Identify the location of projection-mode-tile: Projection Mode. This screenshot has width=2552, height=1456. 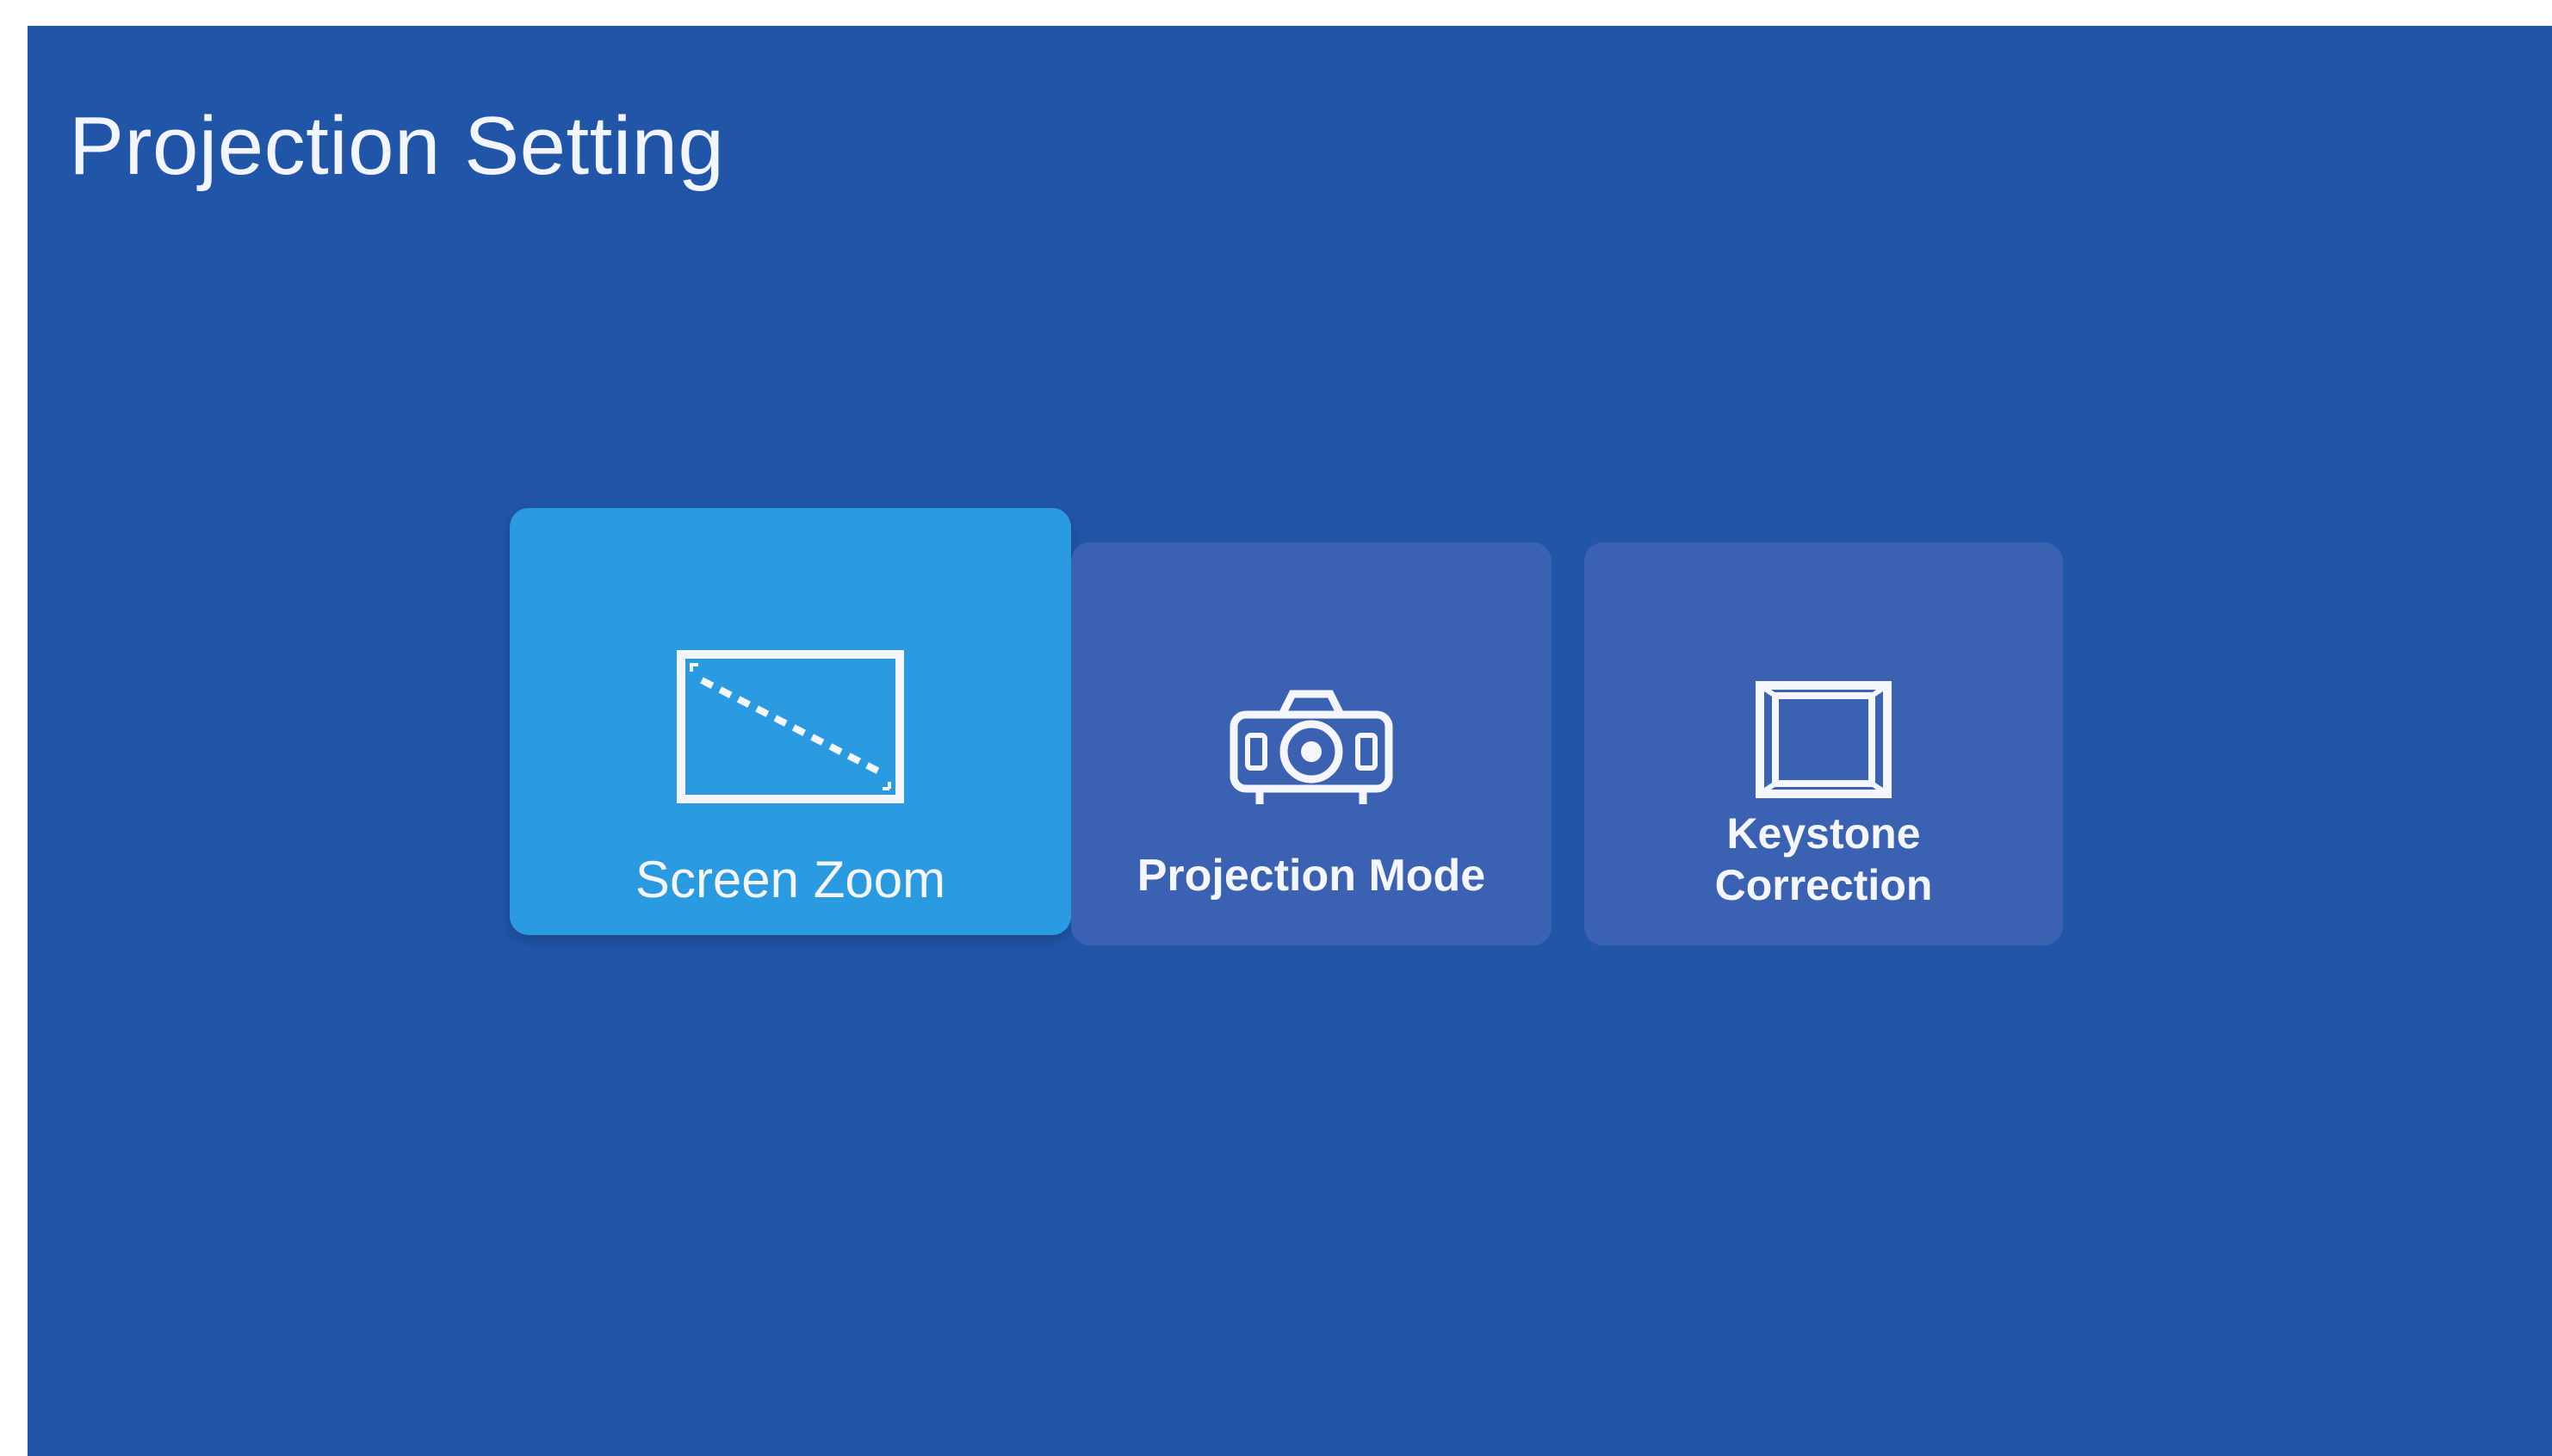
(1311, 744).